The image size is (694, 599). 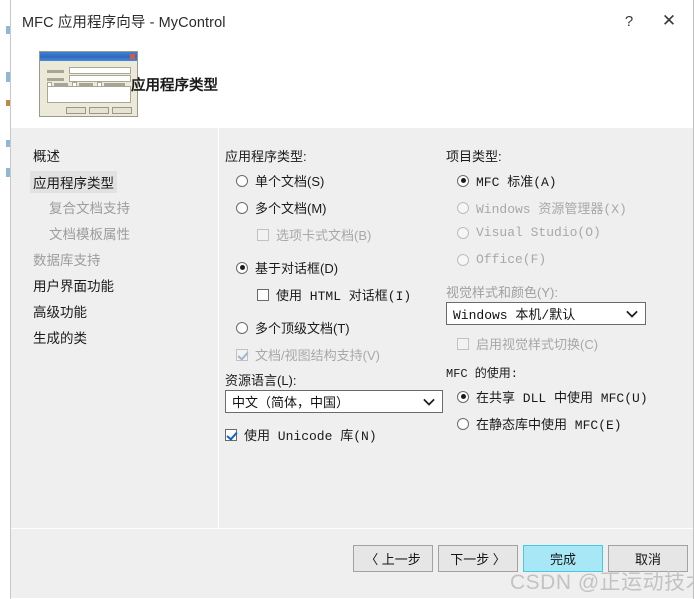 I want to click on checkbox-tabbed-documents: 选项卡式文档(B), so click(x=314, y=234).